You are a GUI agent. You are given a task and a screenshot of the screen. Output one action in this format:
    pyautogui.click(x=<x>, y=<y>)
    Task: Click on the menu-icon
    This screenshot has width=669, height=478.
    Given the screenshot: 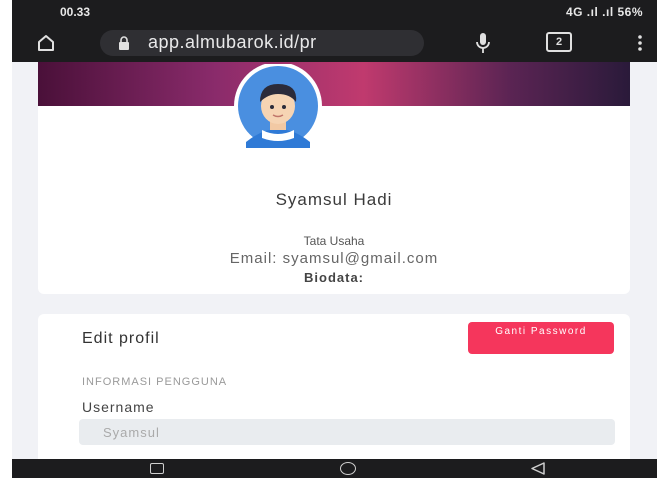 What is the action you would take?
    pyautogui.click(x=640, y=43)
    